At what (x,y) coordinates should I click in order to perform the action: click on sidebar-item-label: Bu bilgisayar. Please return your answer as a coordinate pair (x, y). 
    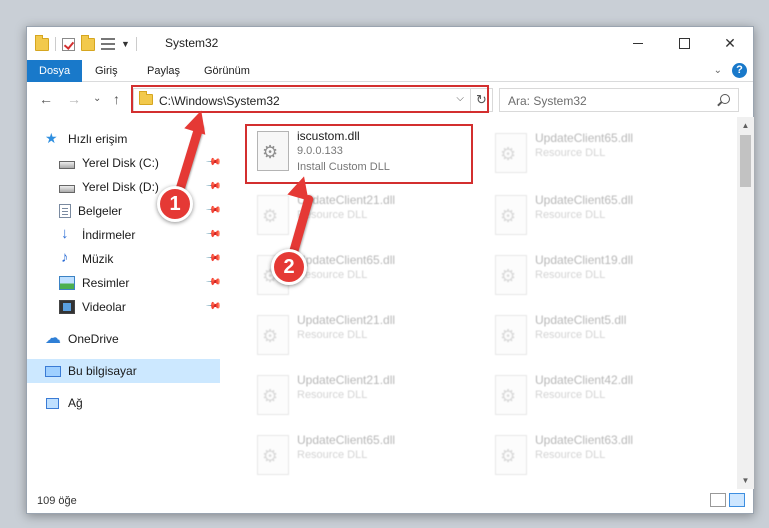
    Looking at the image, I should click on (102, 371).